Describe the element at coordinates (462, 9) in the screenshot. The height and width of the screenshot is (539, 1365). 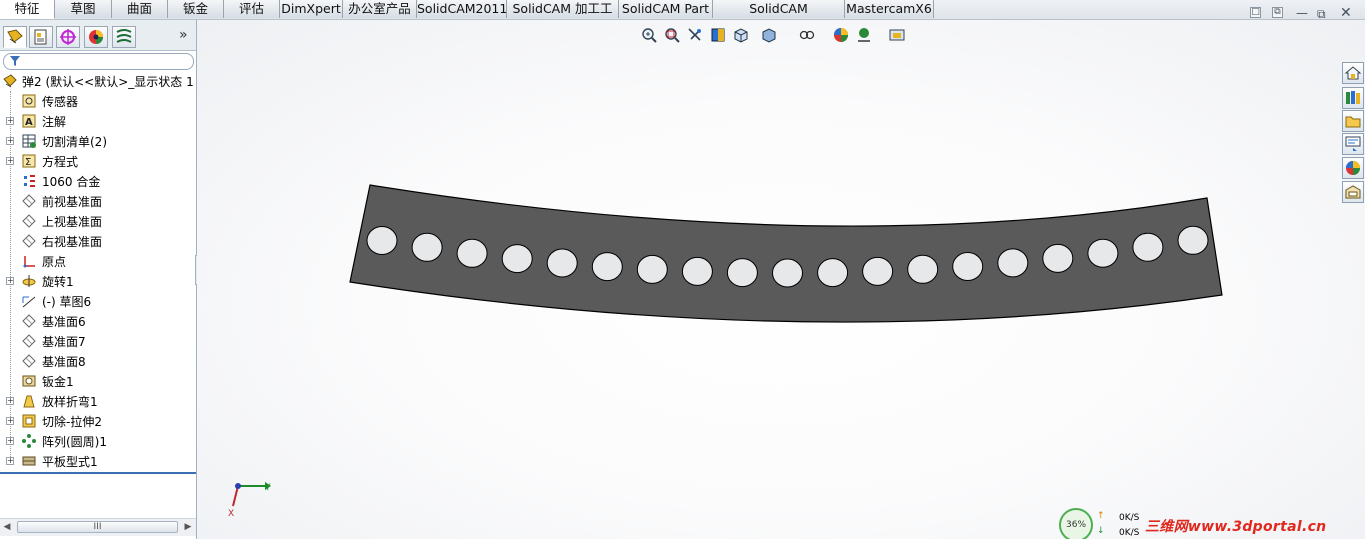
I see `tab-7: SolidCAM2011` at that location.